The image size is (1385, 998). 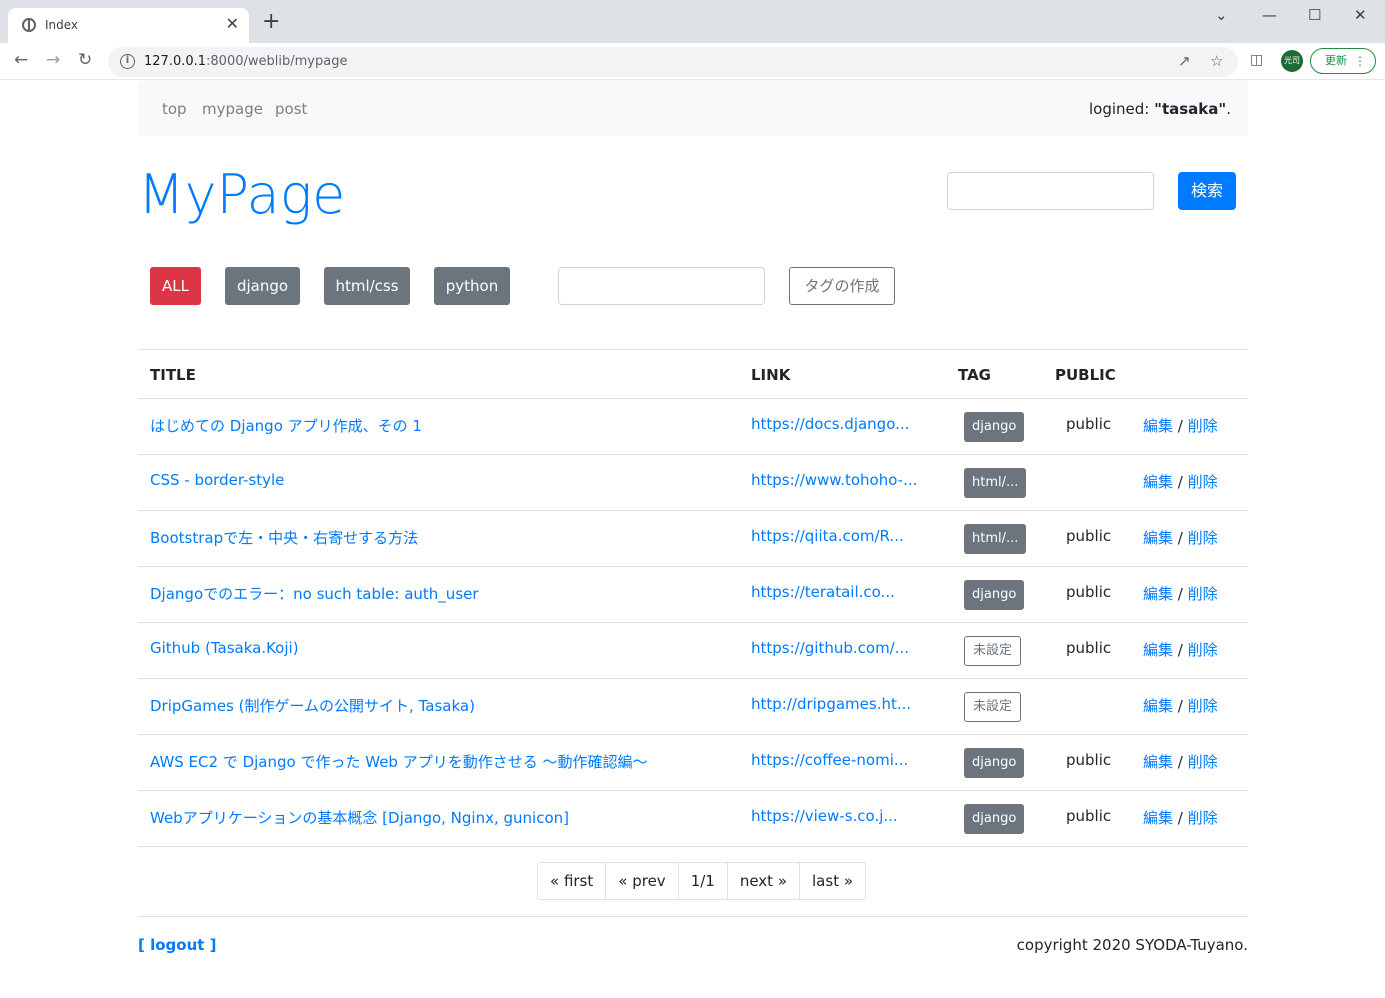 What do you see at coordinates (174, 109) in the screenshot?
I see `nav-link-top: top` at bounding box center [174, 109].